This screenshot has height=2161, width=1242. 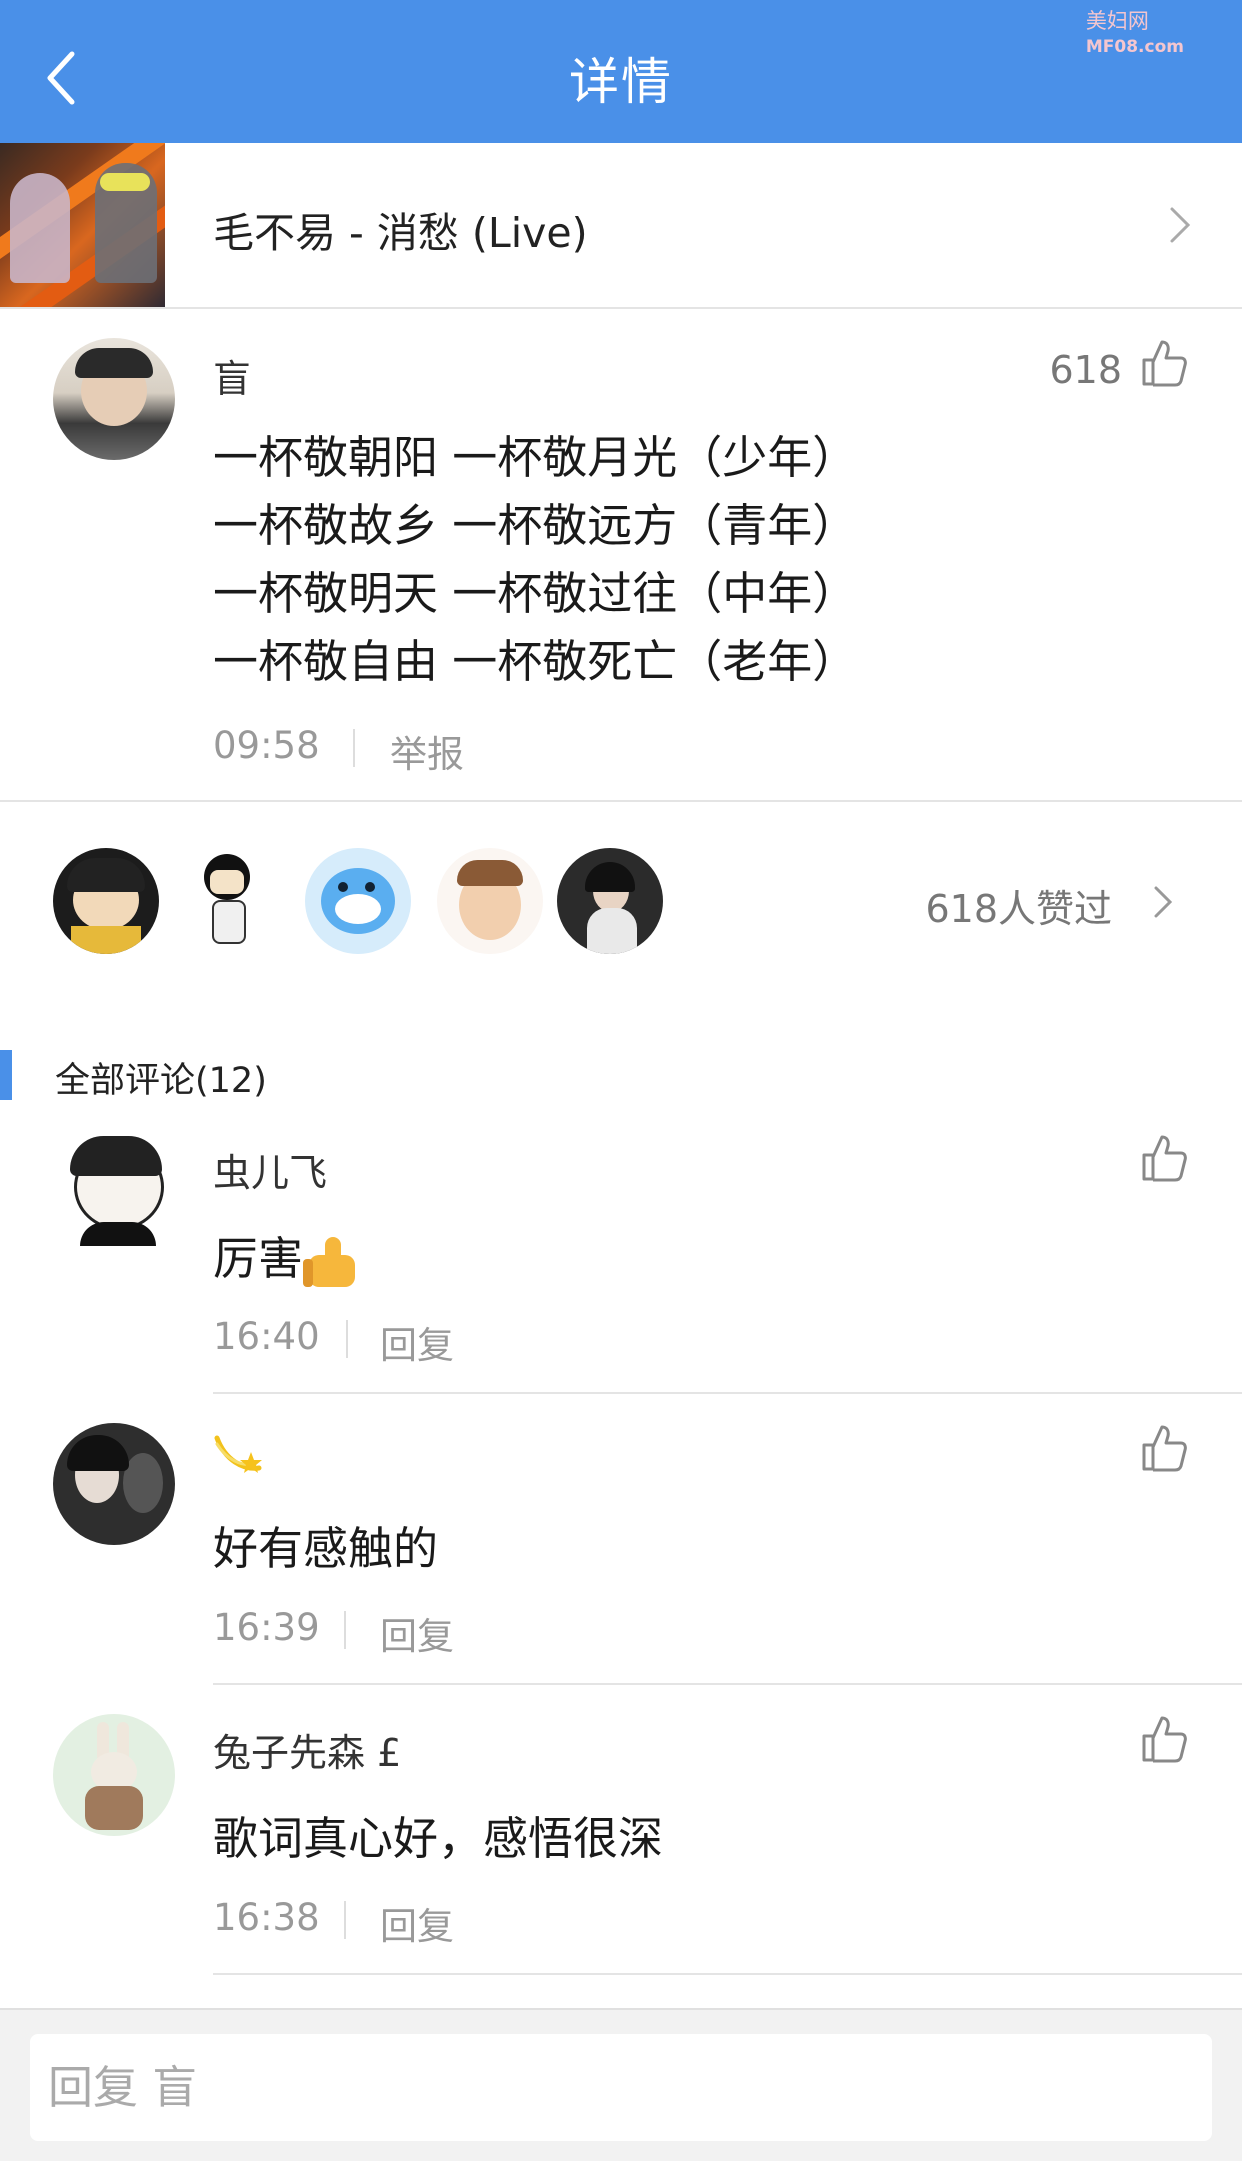 I want to click on nav-bar: 详情 美妇网 MF08.com, so click(x=621, y=71).